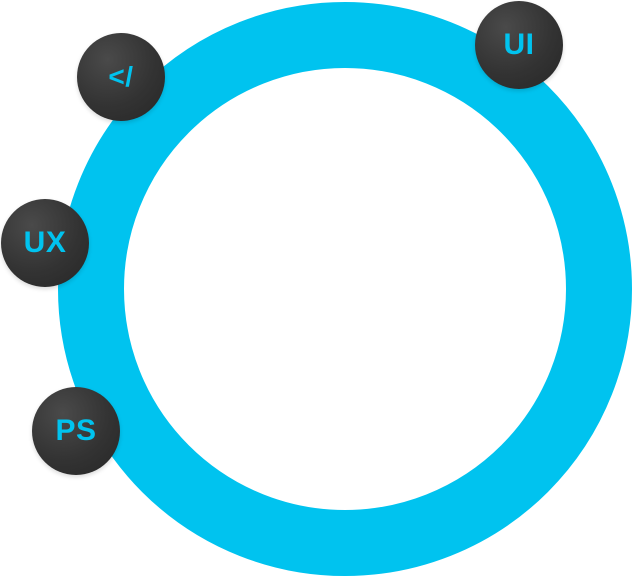 Image resolution: width=632 pixels, height=576 pixels. I want to click on ux-skill-badge: UX, so click(45, 243).